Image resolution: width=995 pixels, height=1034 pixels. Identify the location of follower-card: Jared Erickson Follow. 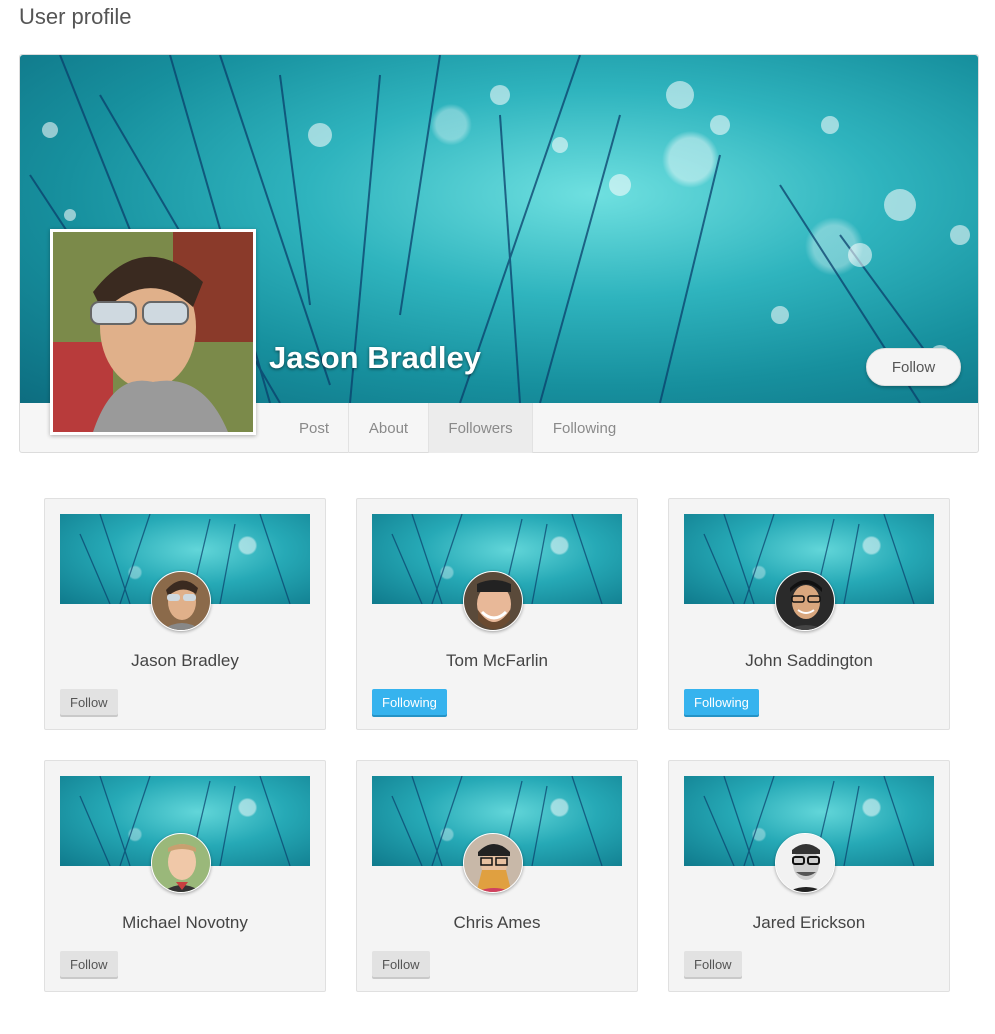
(809, 876).